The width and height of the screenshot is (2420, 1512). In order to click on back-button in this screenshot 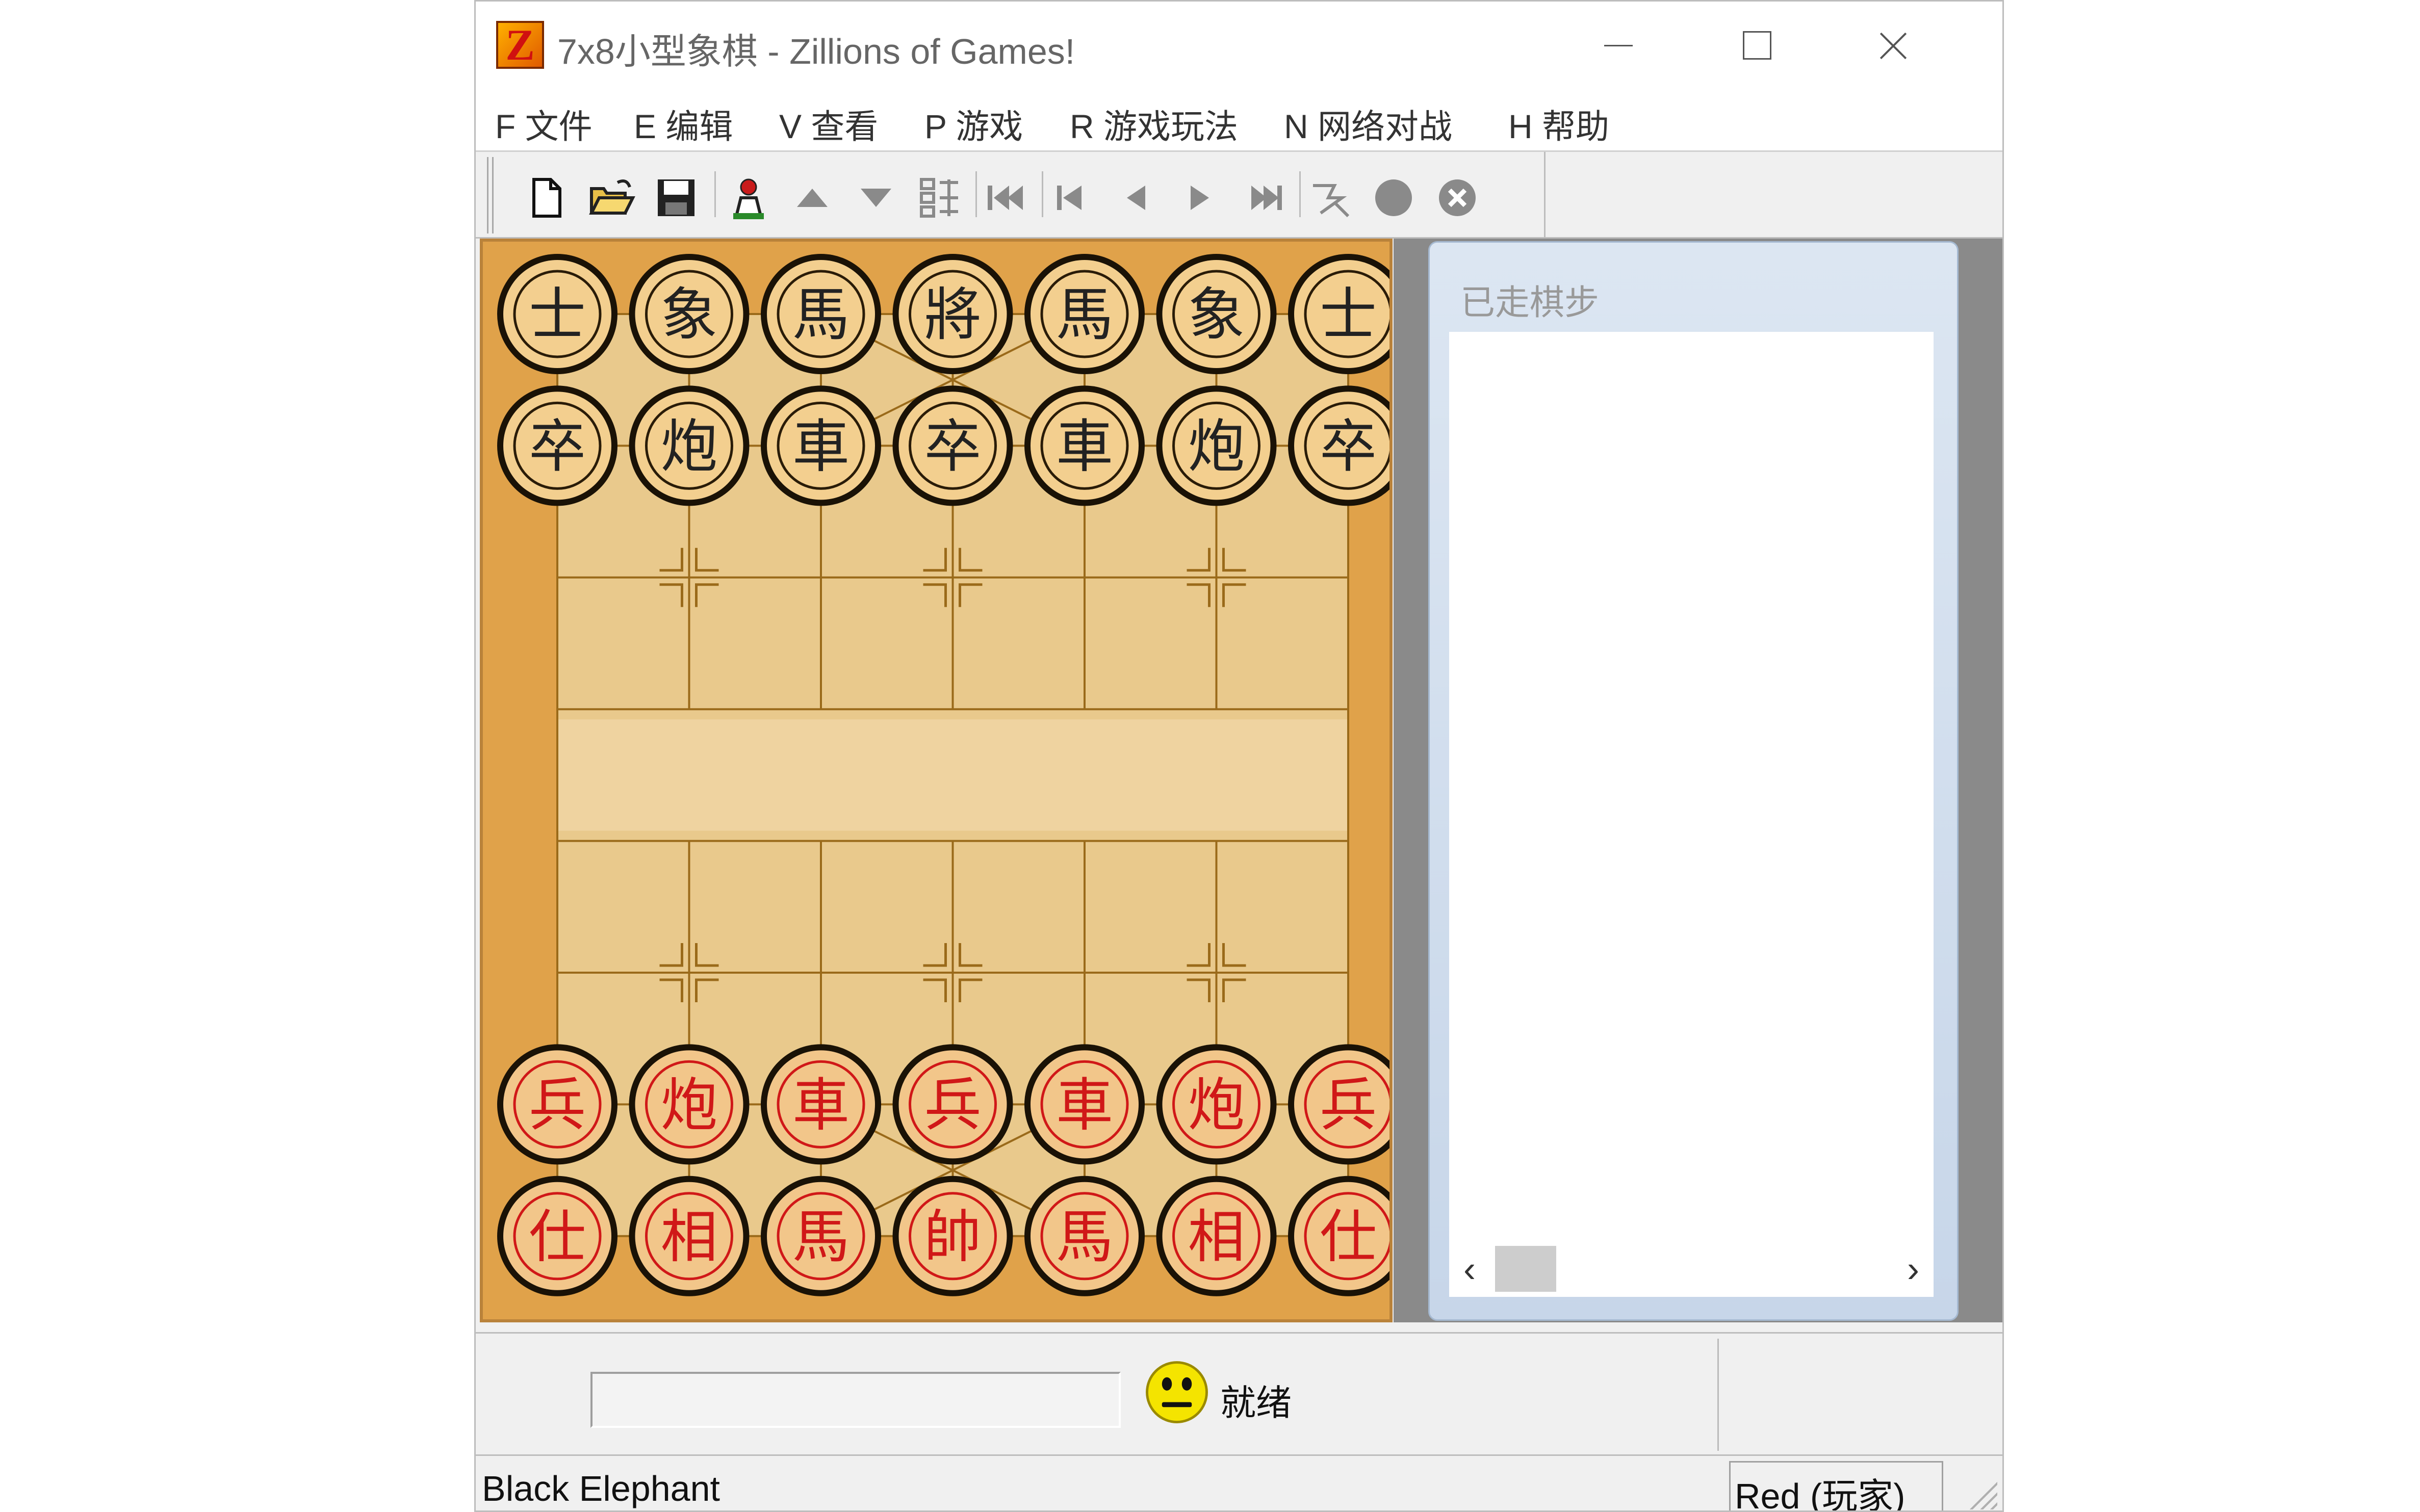, I will do `click(1137, 197)`.